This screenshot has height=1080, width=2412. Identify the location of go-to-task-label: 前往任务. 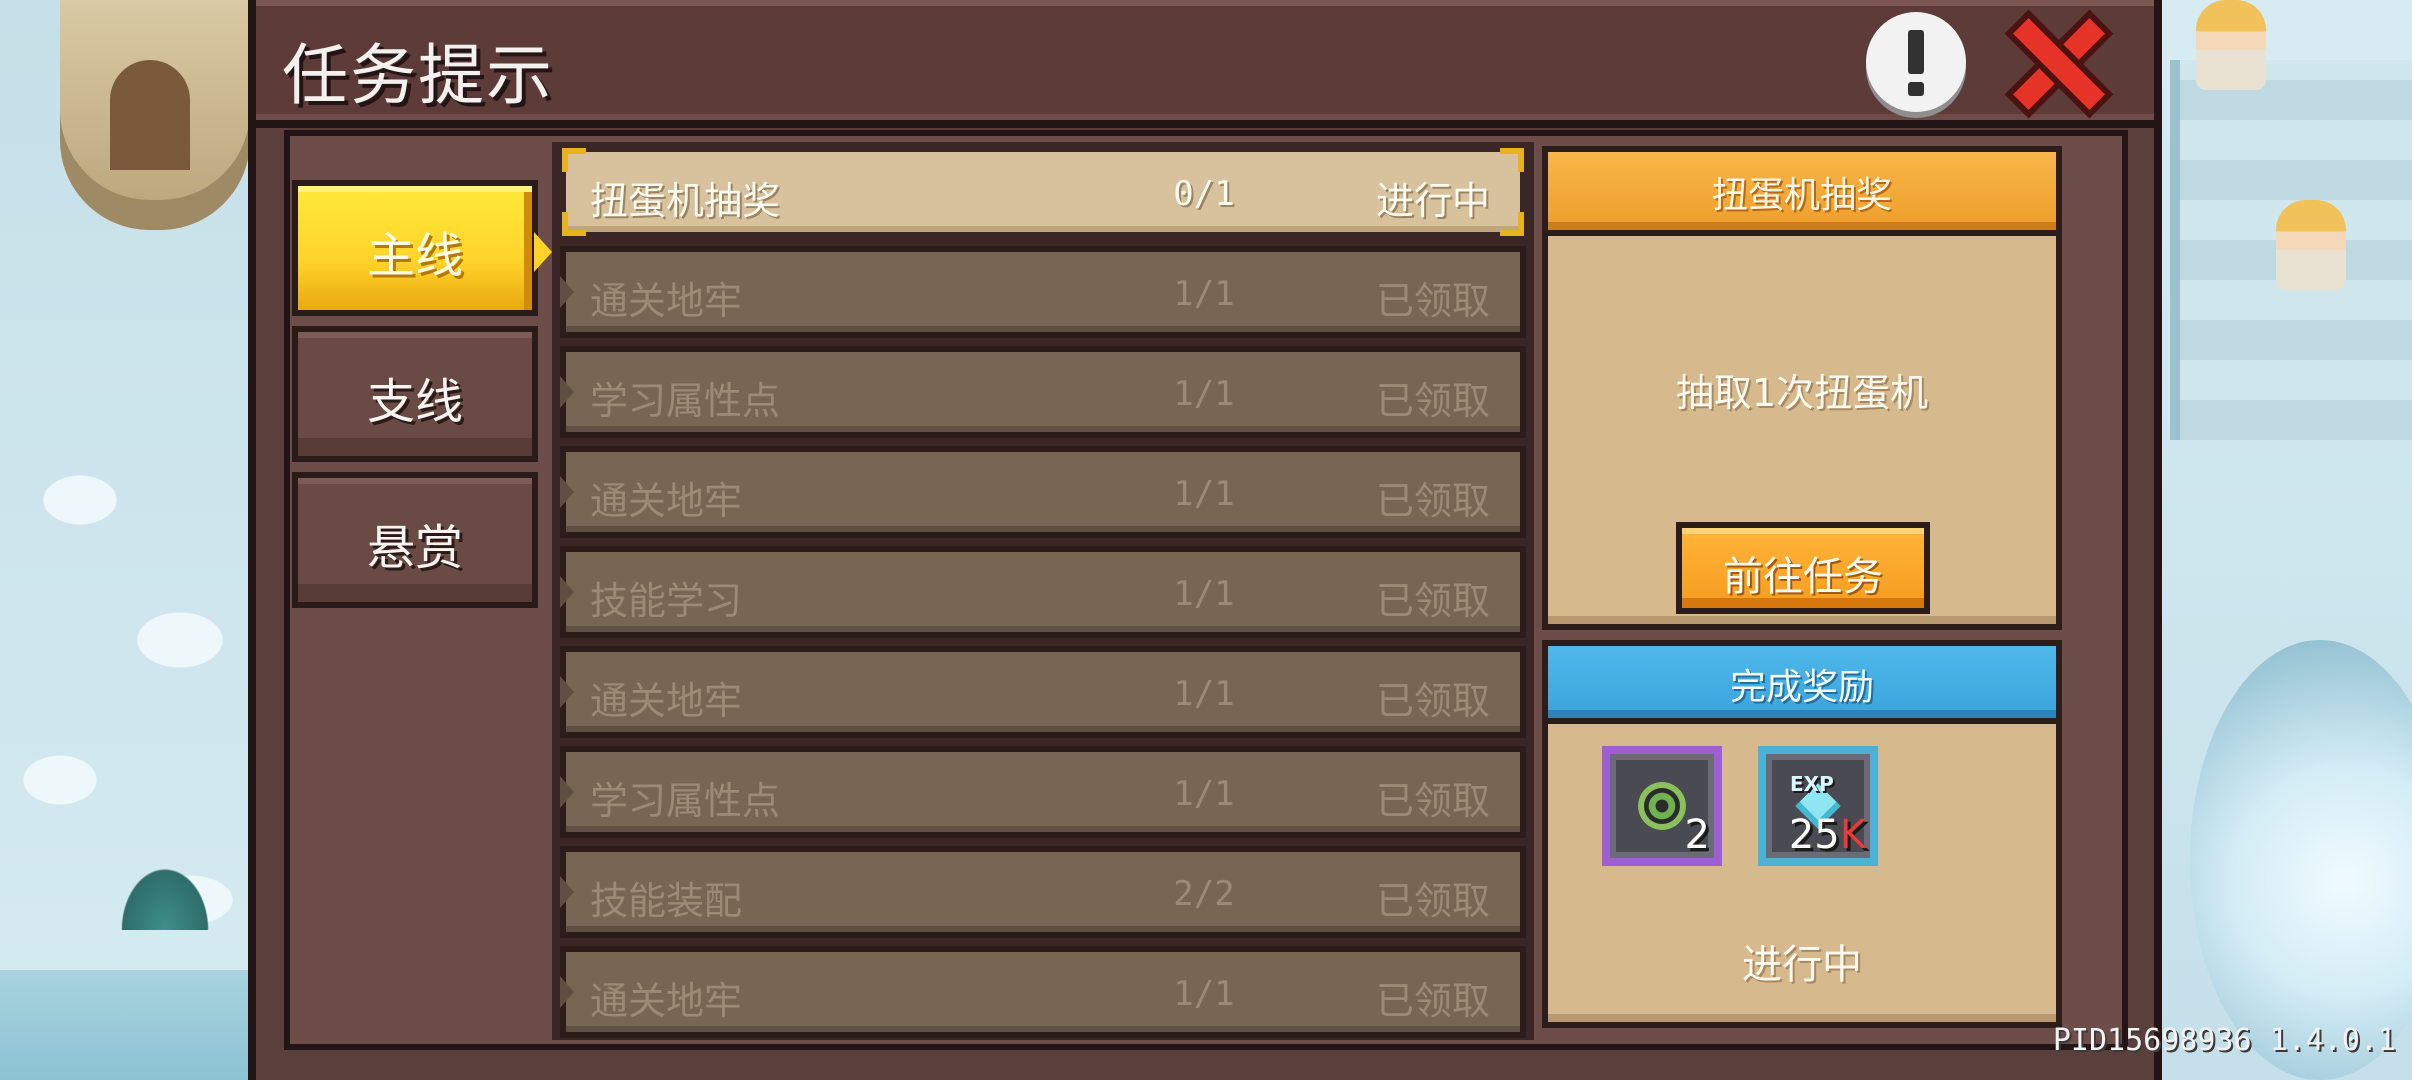
(1803, 577).